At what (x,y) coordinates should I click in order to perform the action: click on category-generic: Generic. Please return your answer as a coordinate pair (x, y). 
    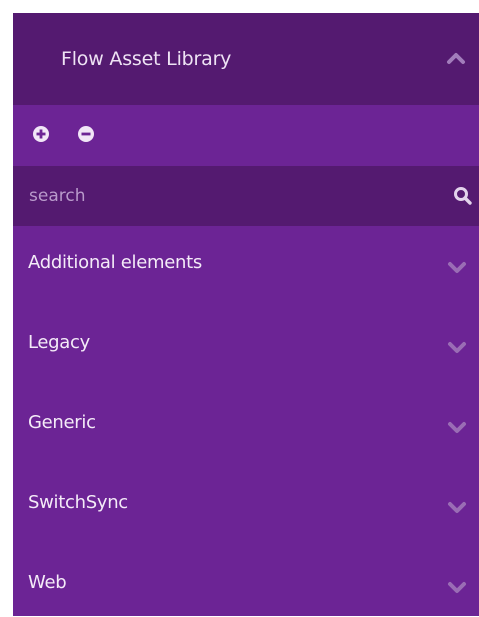
    Looking at the image, I should click on (246, 426).